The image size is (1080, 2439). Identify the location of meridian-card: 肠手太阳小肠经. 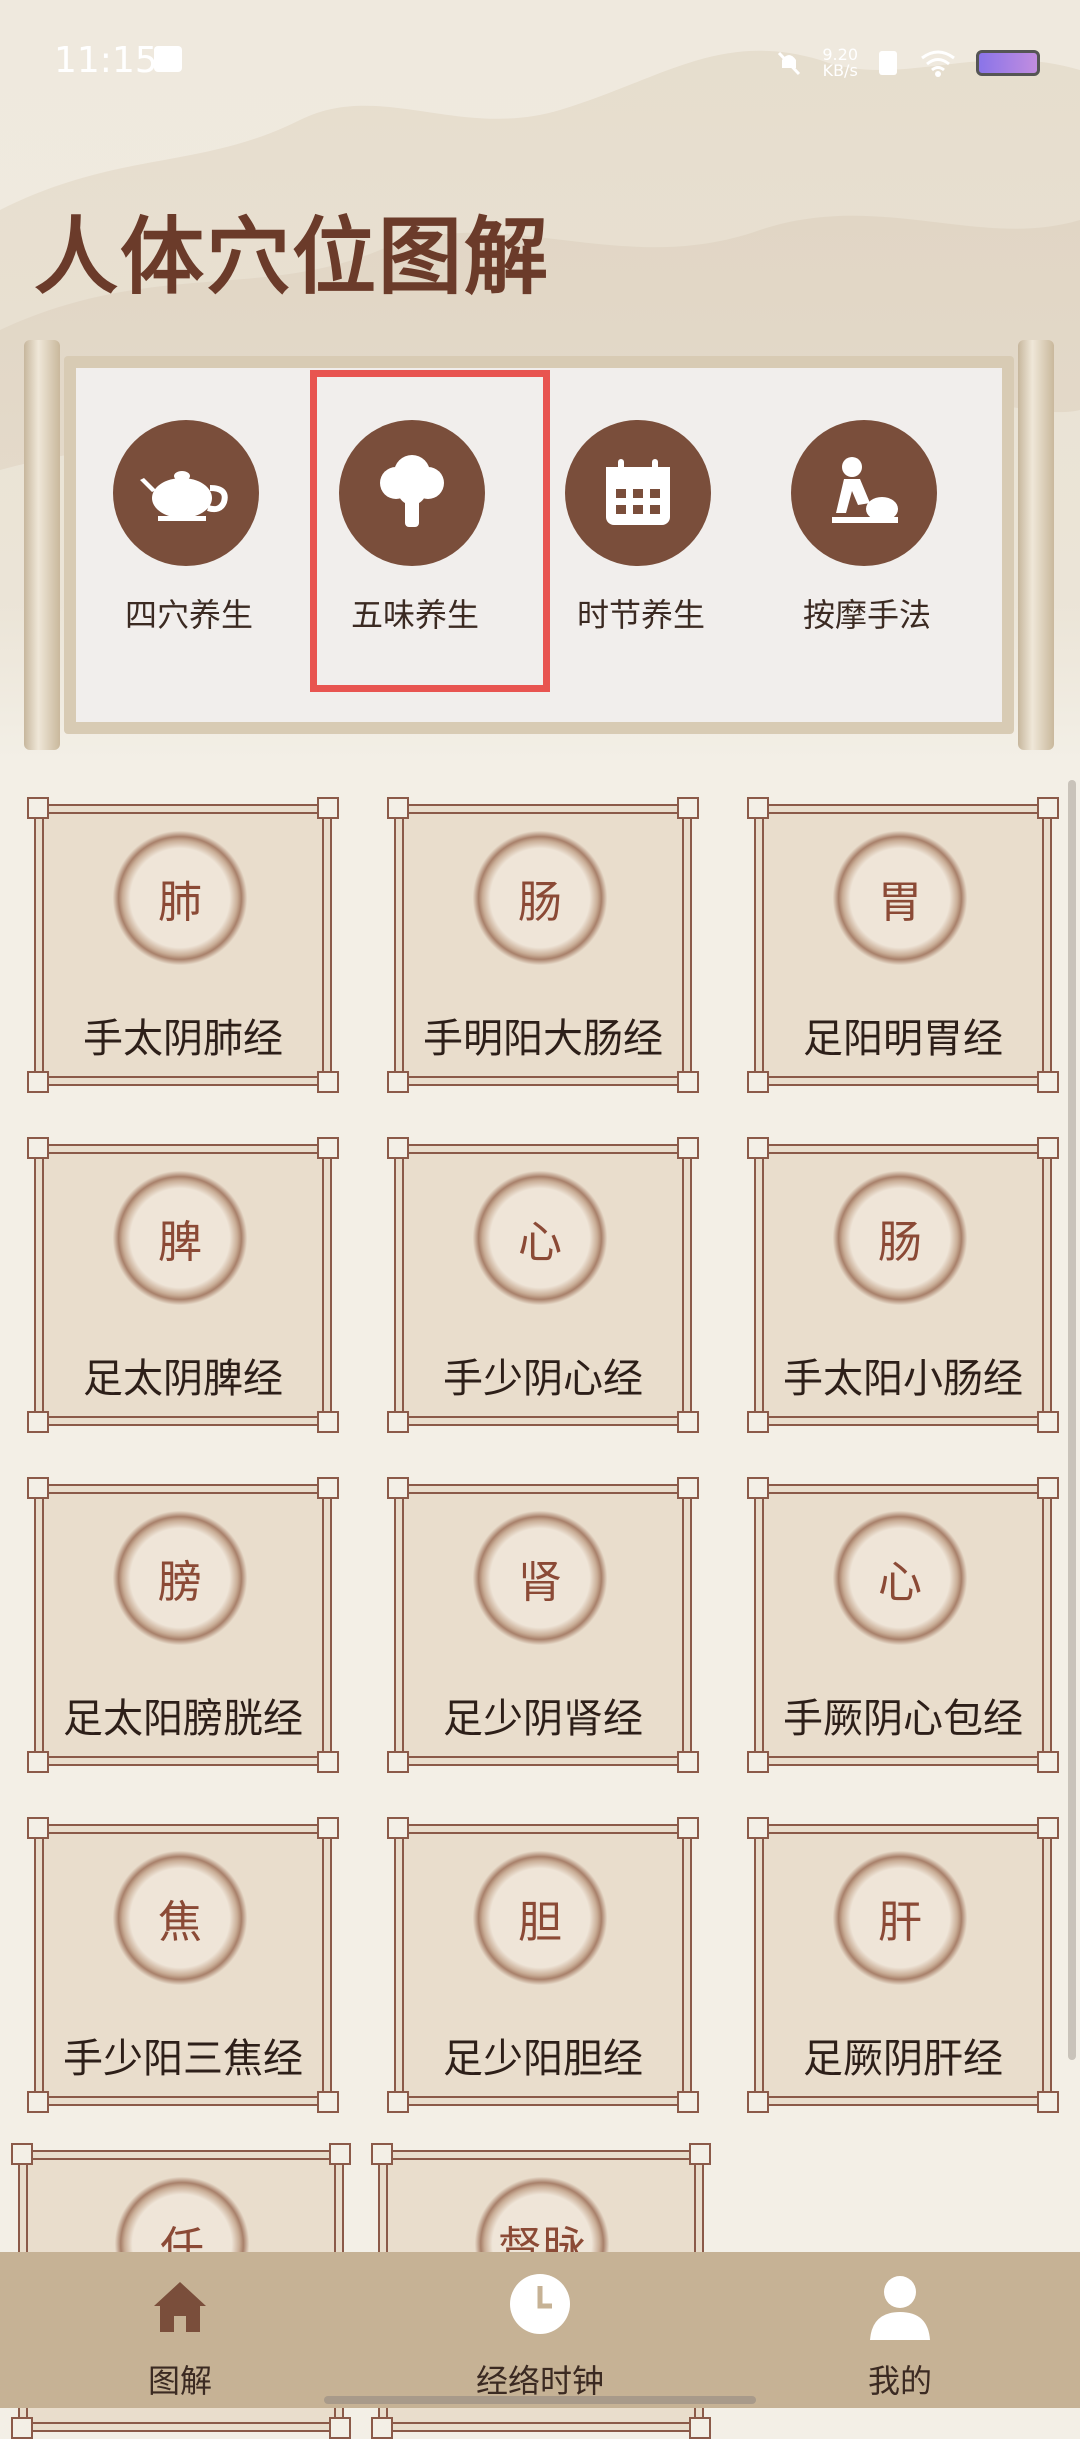
(903, 1285).